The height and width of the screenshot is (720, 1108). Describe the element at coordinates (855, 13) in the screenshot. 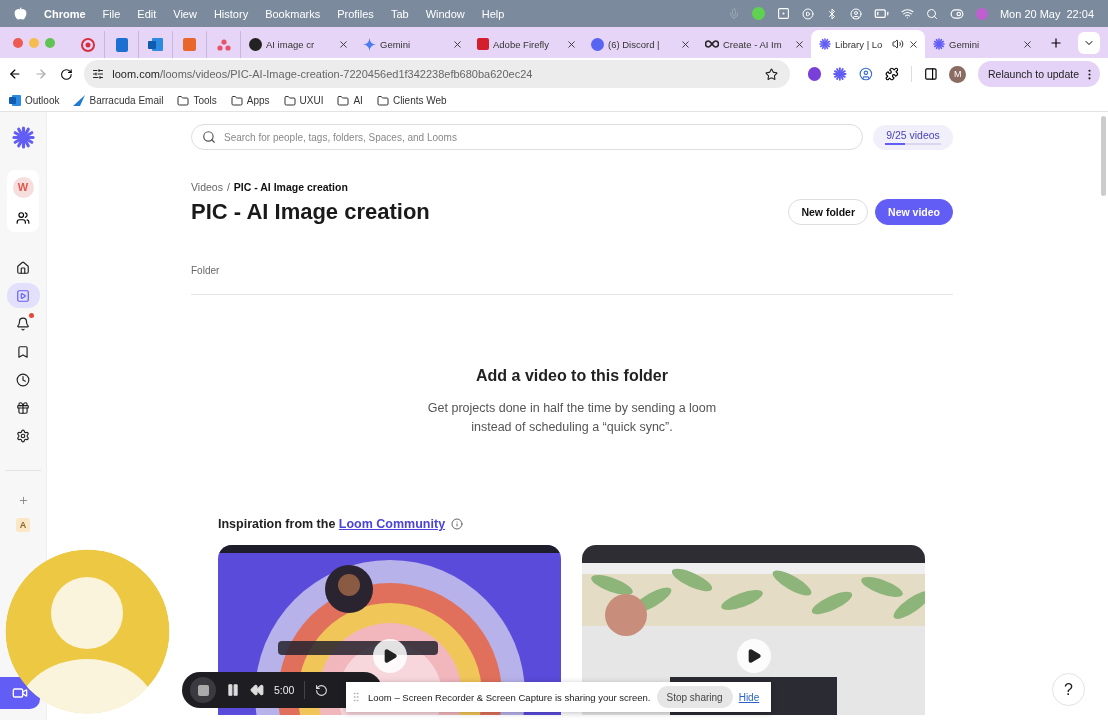

I see `user-circle-icon` at that location.